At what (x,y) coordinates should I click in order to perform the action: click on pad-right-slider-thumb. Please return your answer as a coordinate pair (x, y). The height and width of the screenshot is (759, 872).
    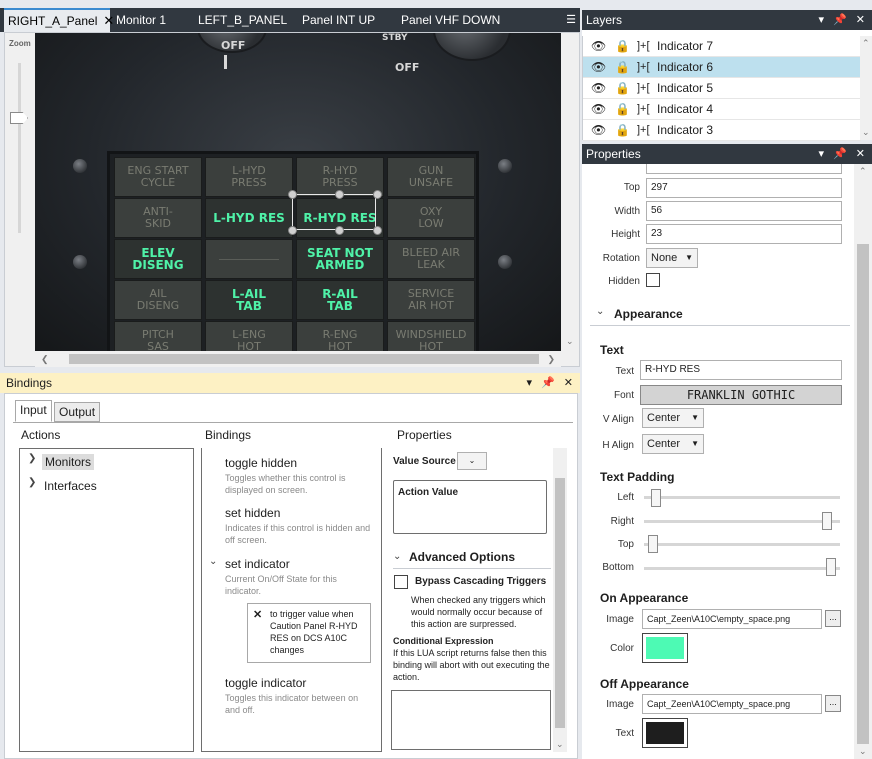
    Looking at the image, I should click on (827, 521).